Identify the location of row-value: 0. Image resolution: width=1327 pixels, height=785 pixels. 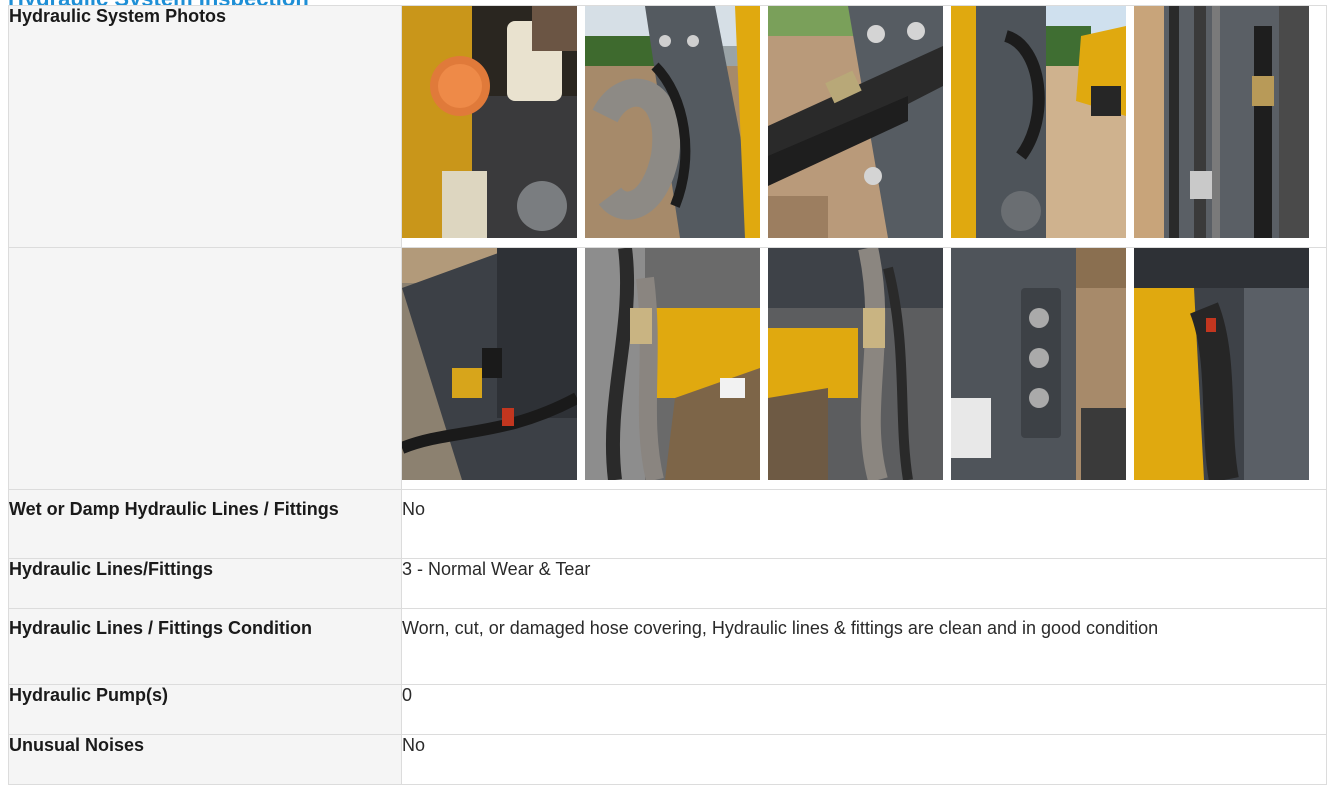
(864, 709).